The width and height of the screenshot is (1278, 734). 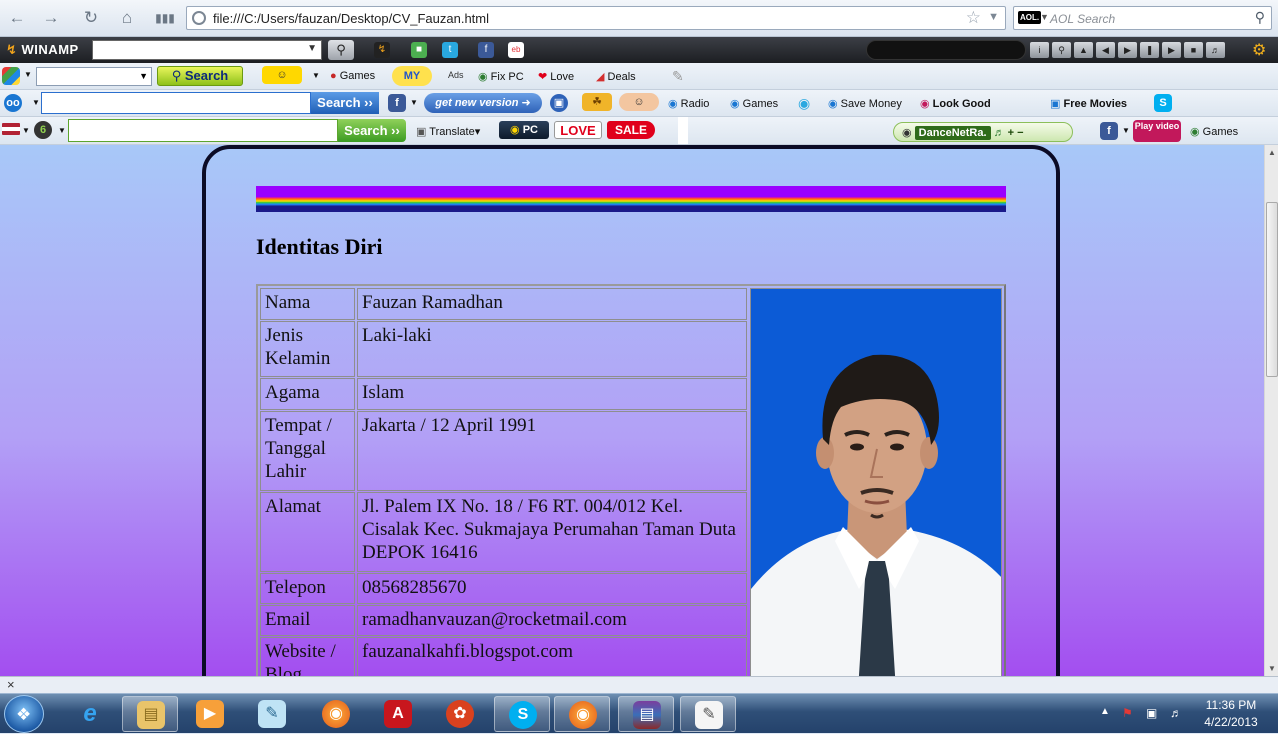 What do you see at coordinates (412, 76) in the screenshot?
I see `my-button: MY` at bounding box center [412, 76].